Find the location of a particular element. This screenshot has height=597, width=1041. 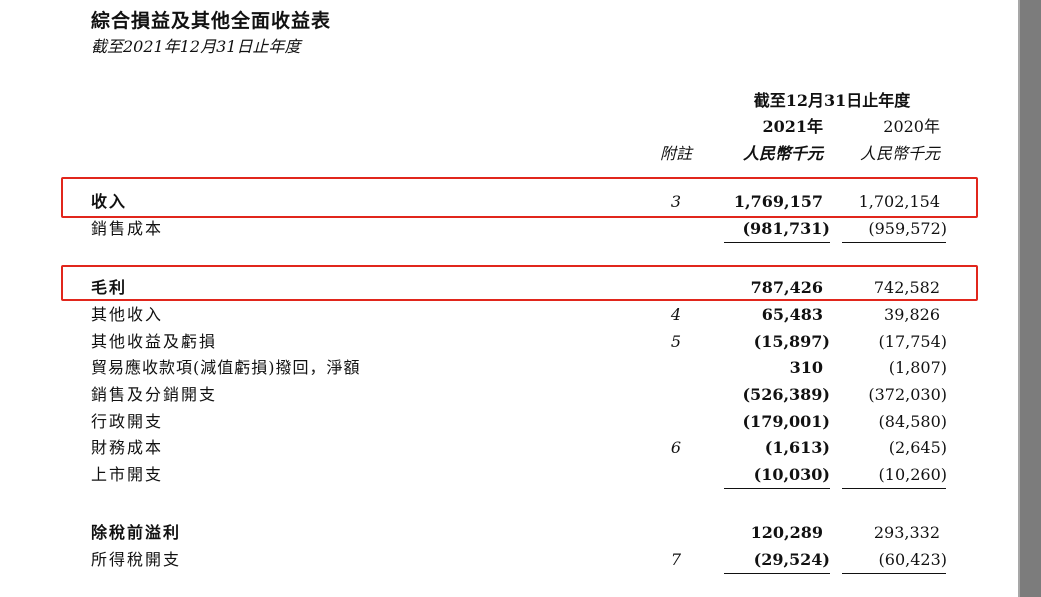

table-row: 其他收入 4 65,483 39,826 is located at coordinates (509, 315).